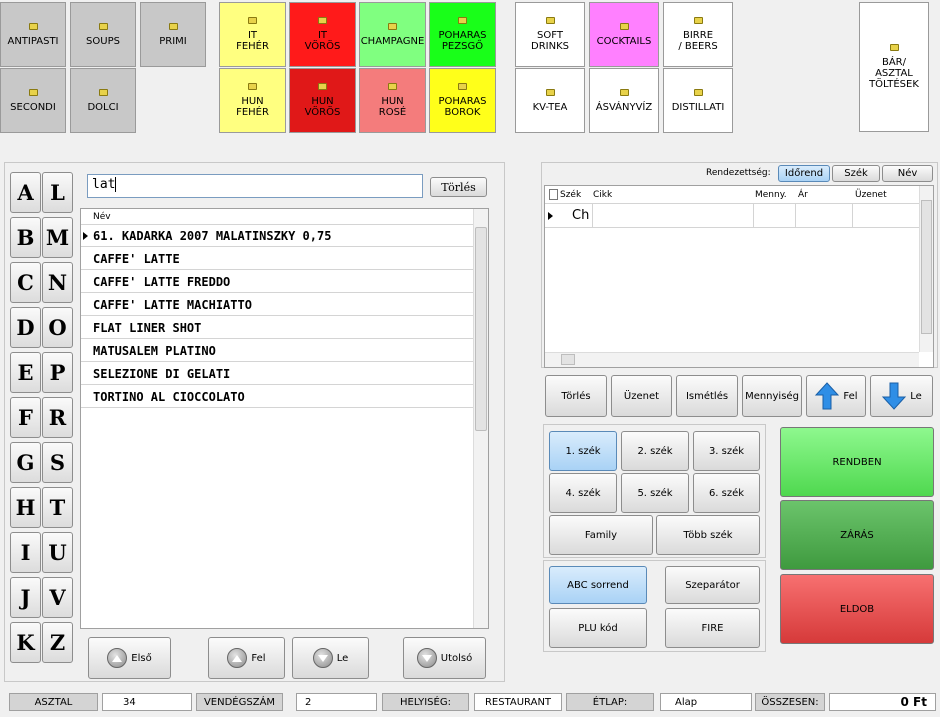 The width and height of the screenshot is (940, 717). What do you see at coordinates (894, 67) in the screenshot?
I see `category-bar-asztal-toltesek: BÁR/ ASZTAL TÖLTÉSEK` at bounding box center [894, 67].